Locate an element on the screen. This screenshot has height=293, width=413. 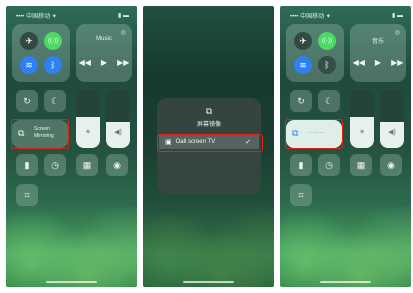
music-title: 音乐 is located at coordinates (377, 42).